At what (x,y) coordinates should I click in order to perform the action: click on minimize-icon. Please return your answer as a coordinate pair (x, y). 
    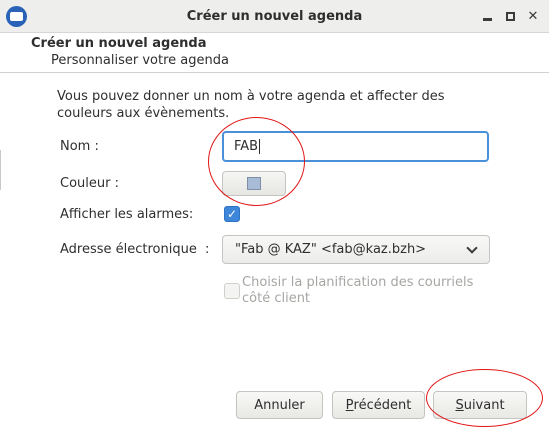
    Looking at the image, I should click on (487, 19).